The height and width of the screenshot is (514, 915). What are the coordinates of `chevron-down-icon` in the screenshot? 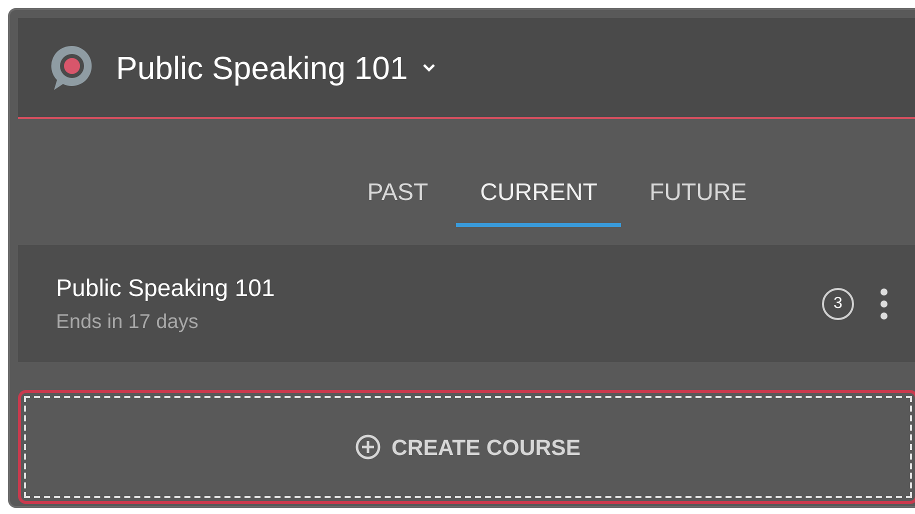 It's located at (429, 67).